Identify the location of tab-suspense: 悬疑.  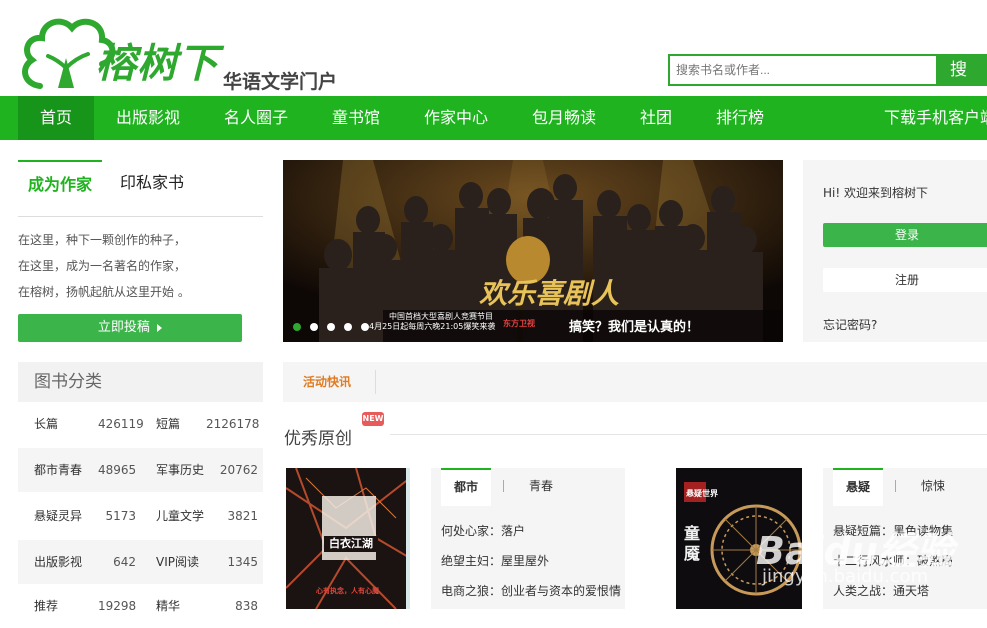
(858, 487).